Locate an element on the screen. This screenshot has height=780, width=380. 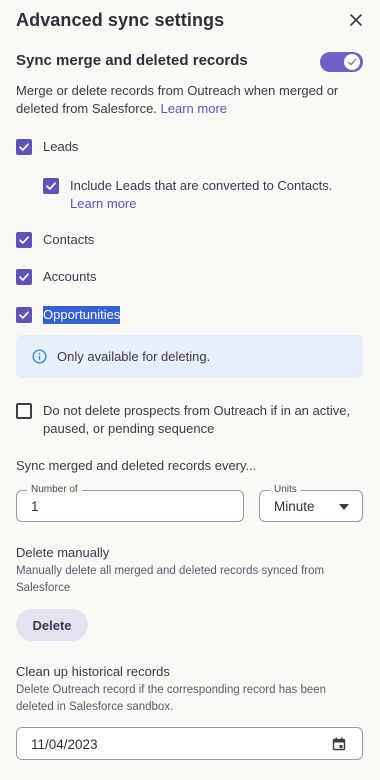
panel-header: Advanced sync settings is located at coordinates (192, 21).